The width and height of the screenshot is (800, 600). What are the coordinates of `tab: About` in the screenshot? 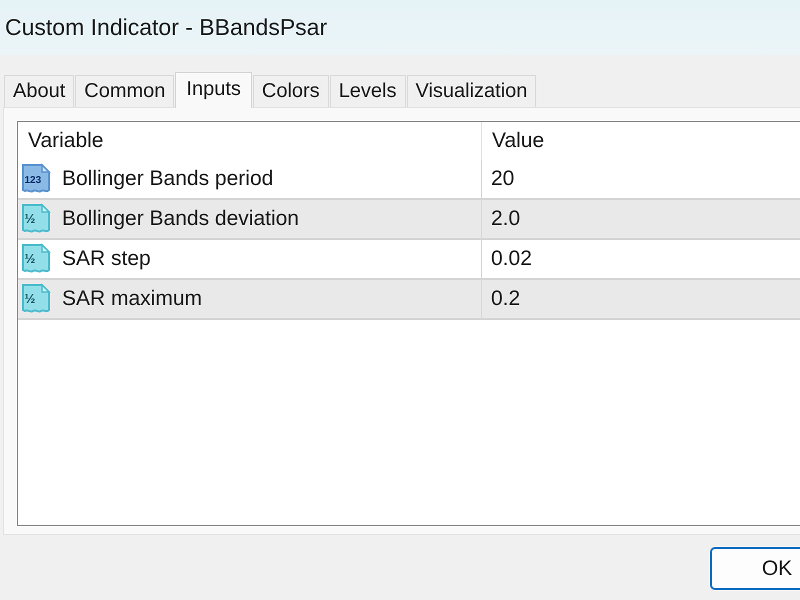 It's located at (39, 91).